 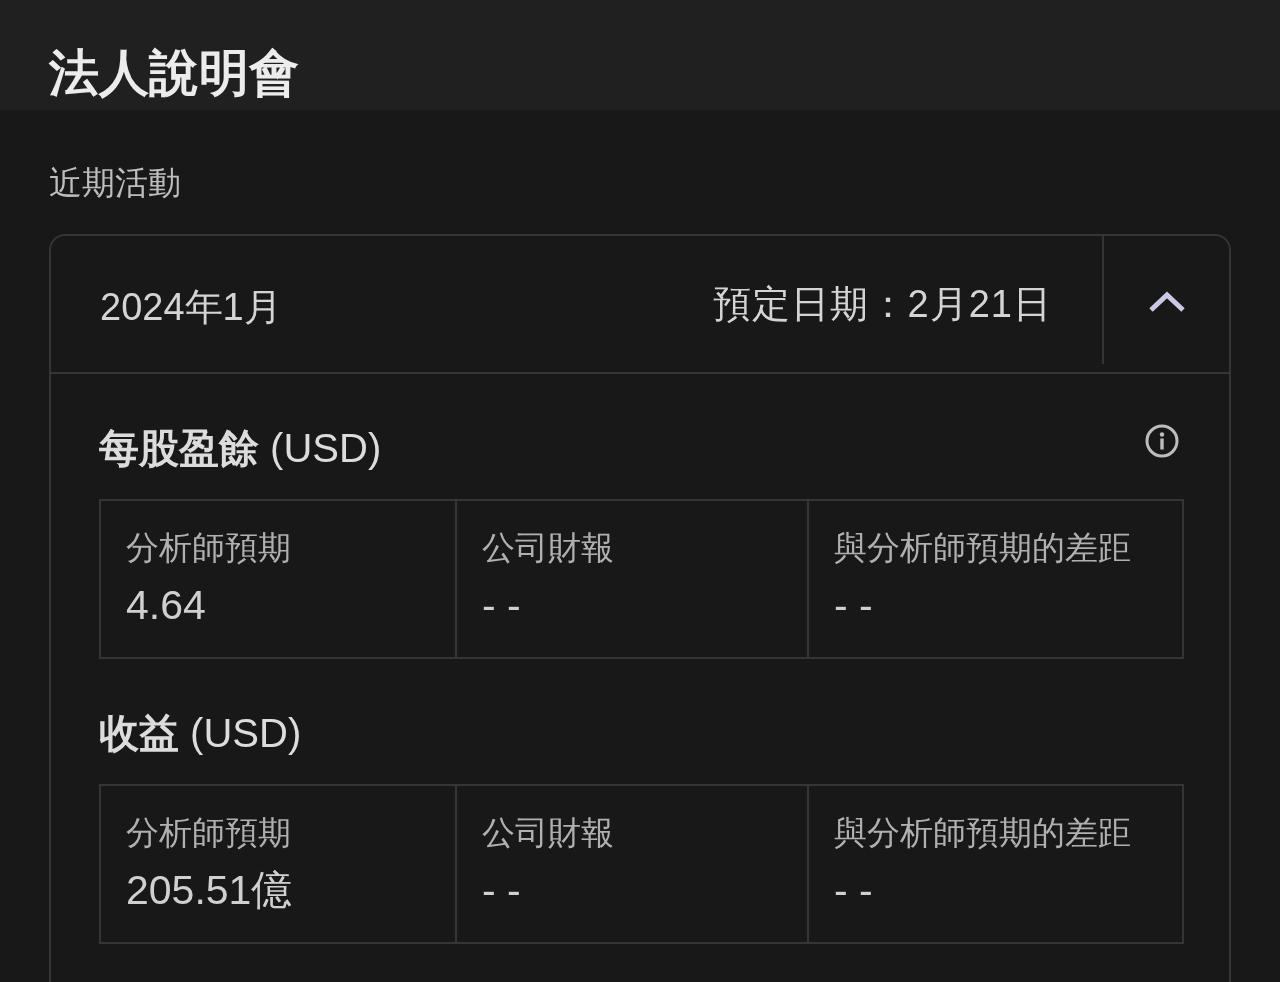 What do you see at coordinates (191, 307) in the screenshot?
I see `period-label: 2024年1月` at bounding box center [191, 307].